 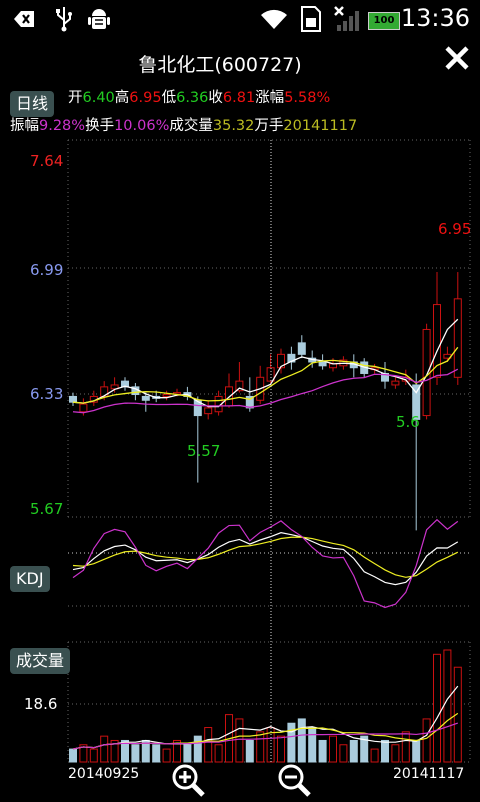 What do you see at coordinates (47, 270) in the screenshot?
I see `price-axis-2: 6.99` at bounding box center [47, 270].